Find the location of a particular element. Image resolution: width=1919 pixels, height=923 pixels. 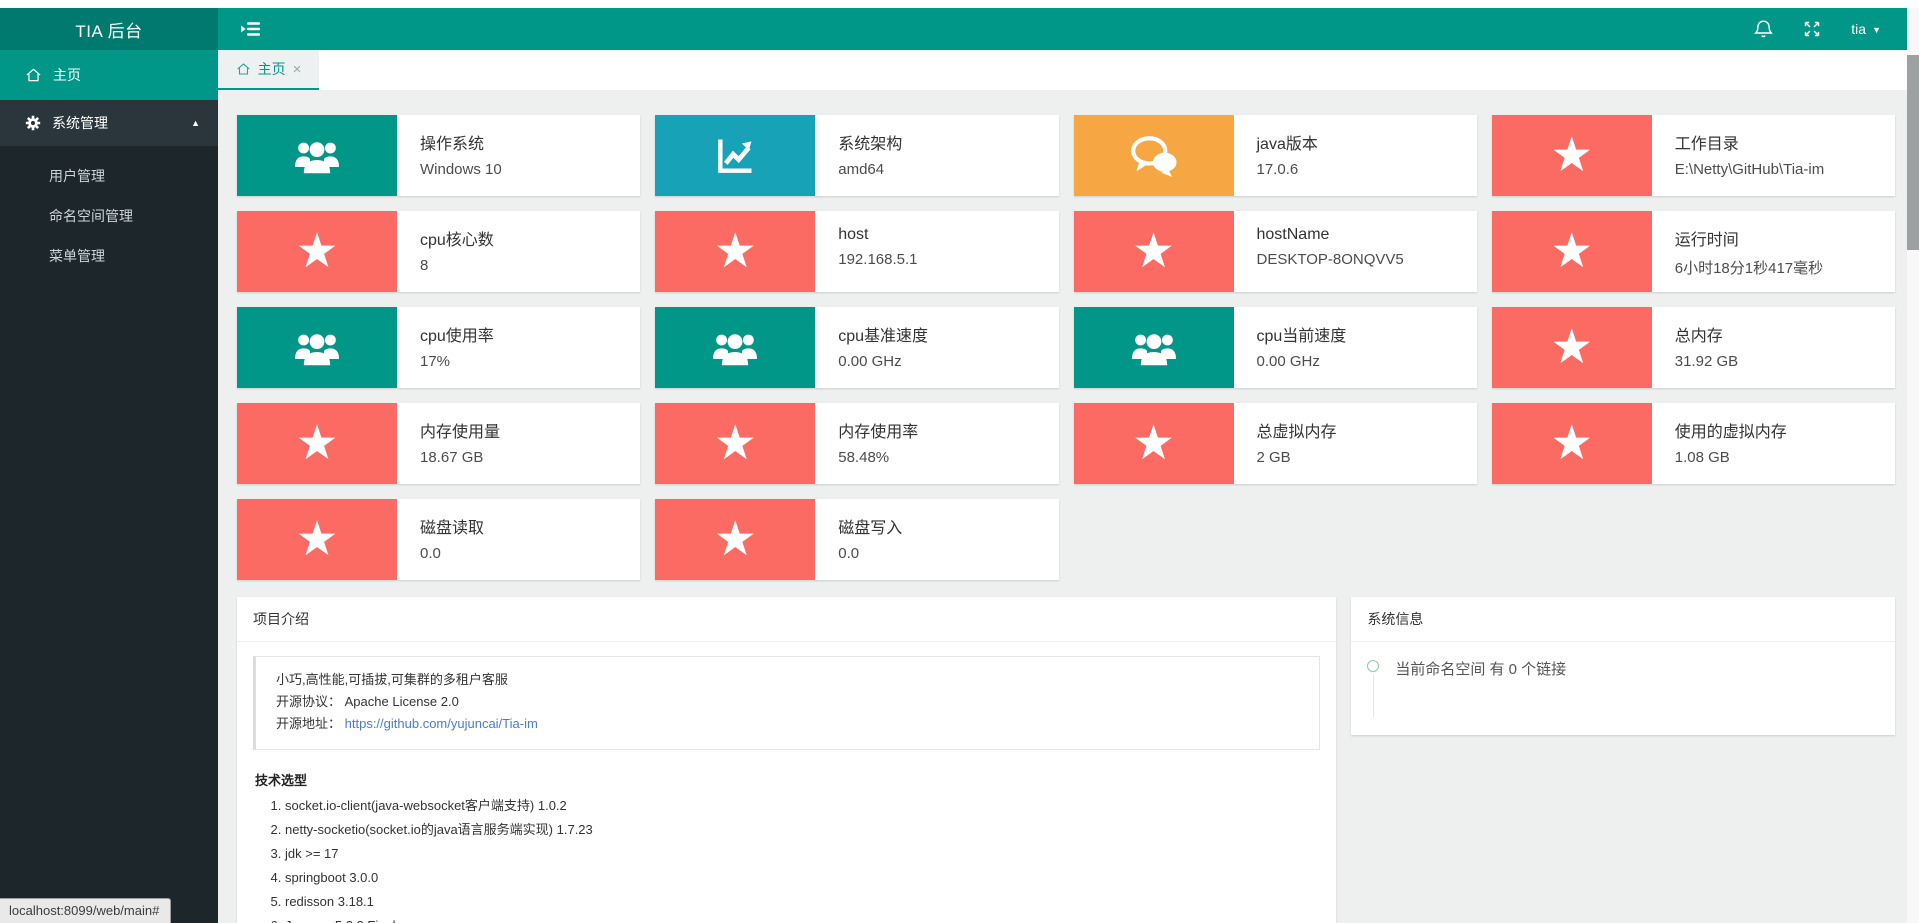

sidebar-system-label: 系统管理 is located at coordinates (80, 123).